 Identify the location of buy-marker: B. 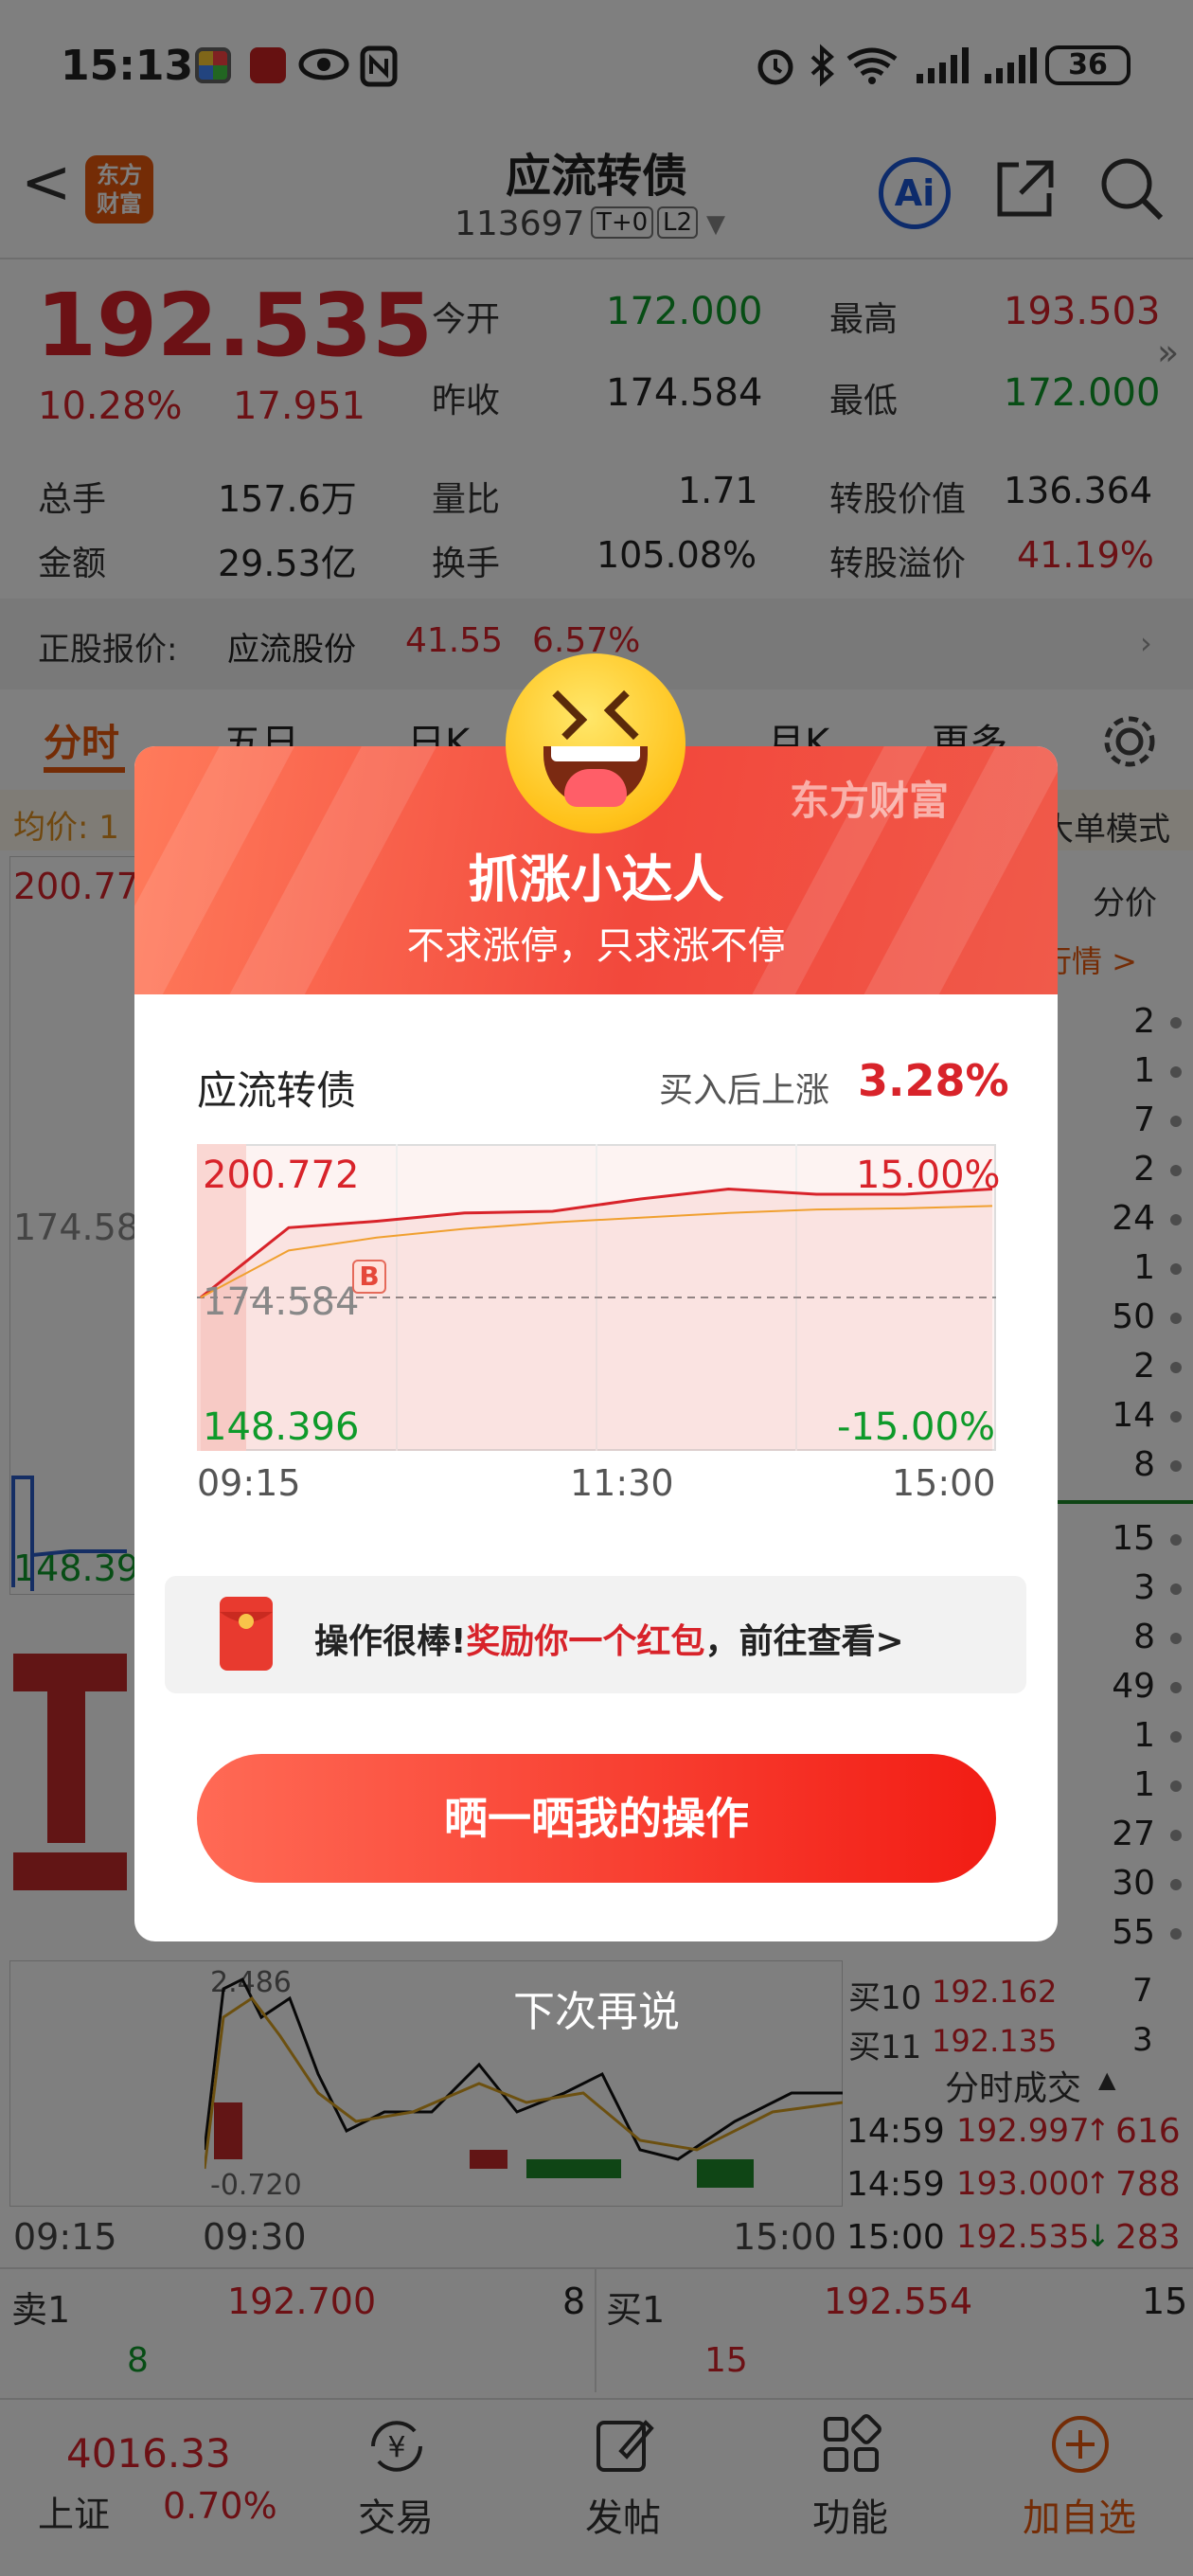
(369, 1277).